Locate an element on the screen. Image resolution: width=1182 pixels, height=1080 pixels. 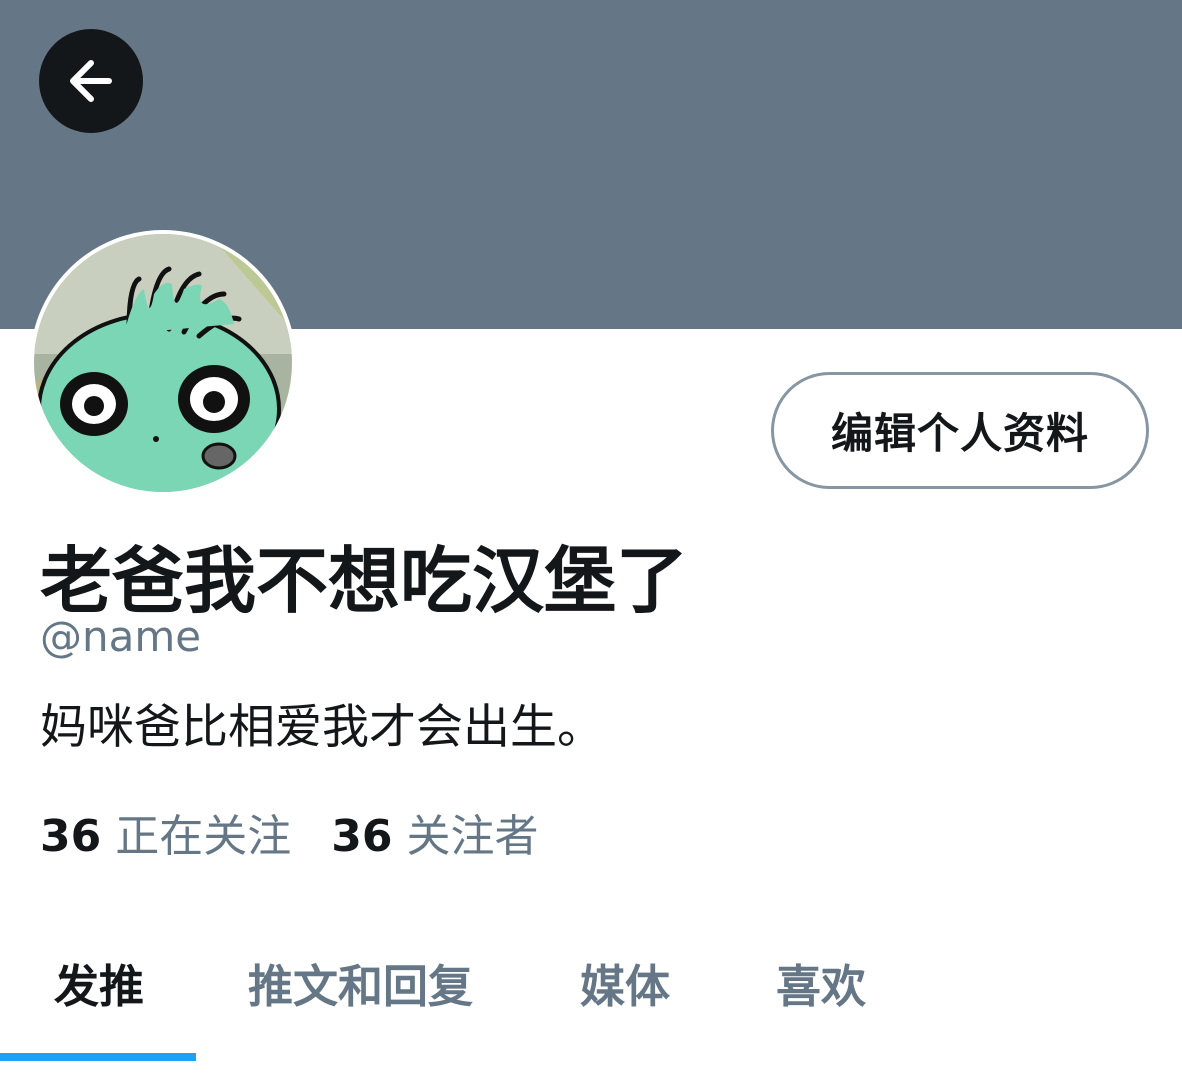
followers-count: 36 is located at coordinates (362, 836).